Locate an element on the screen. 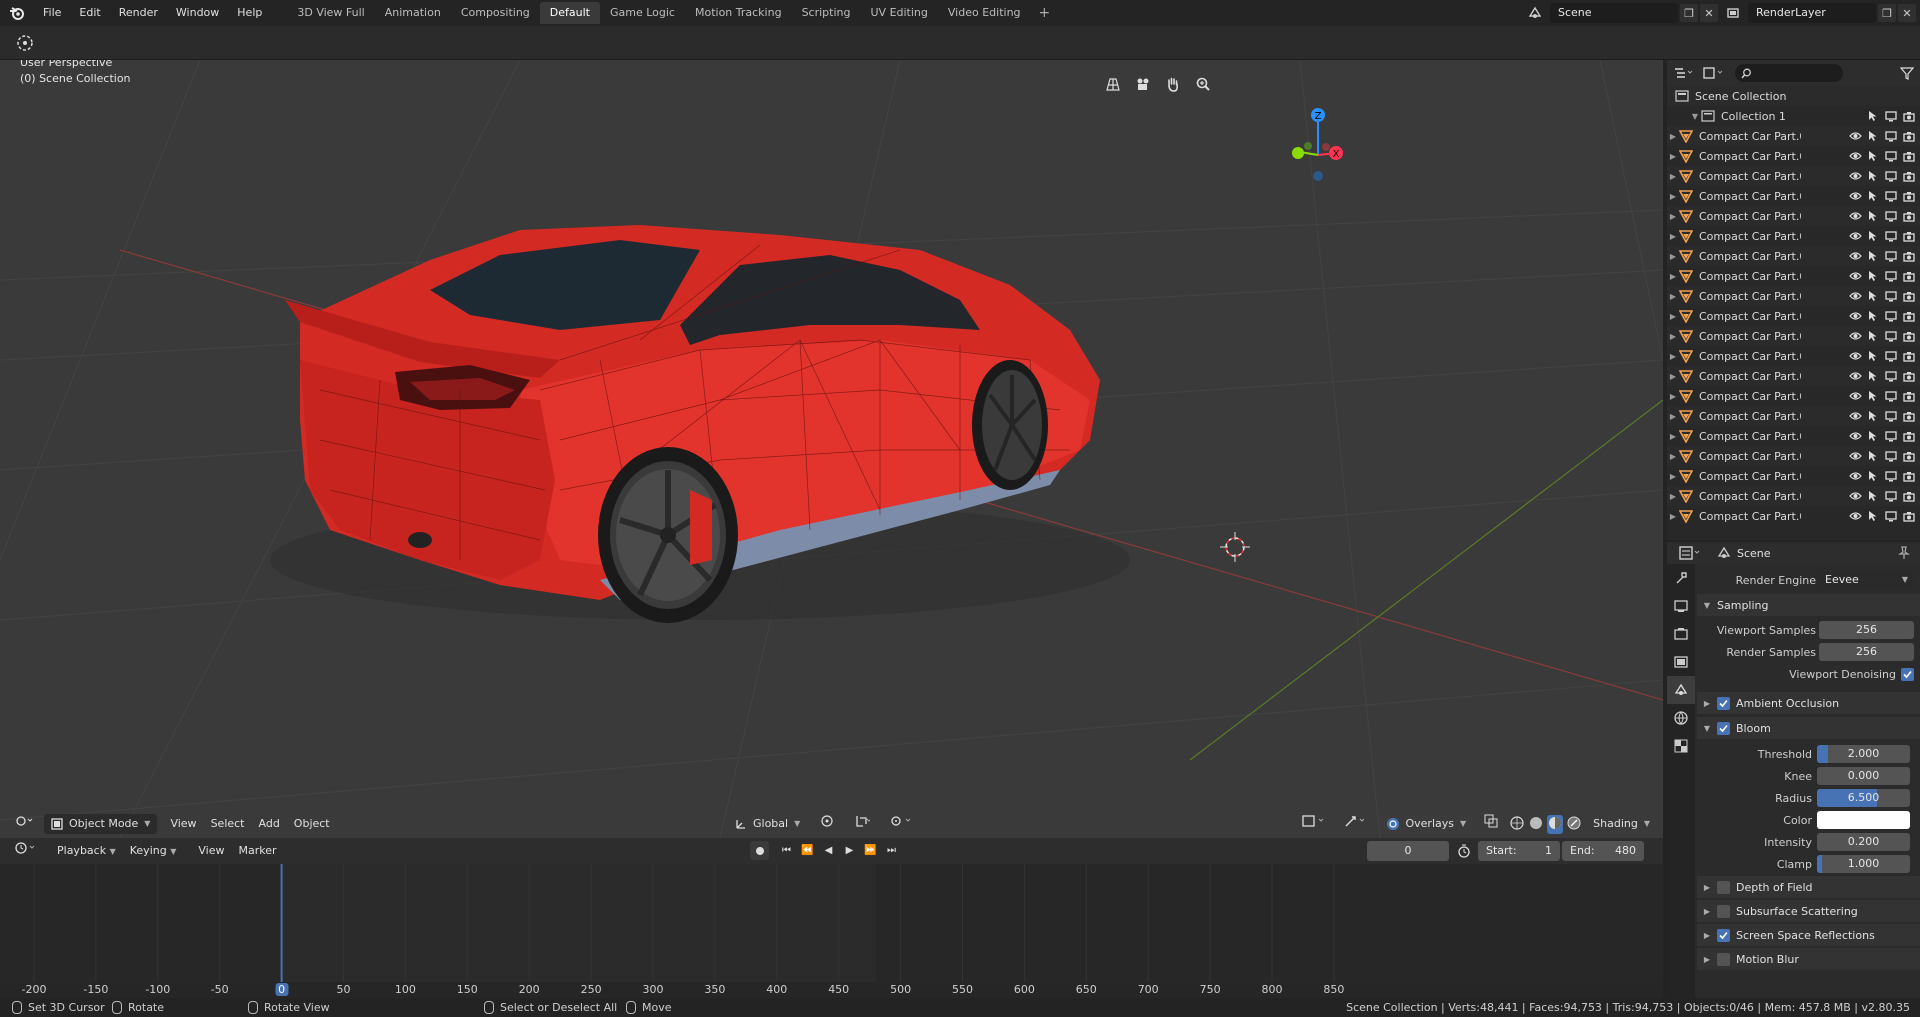 The height and width of the screenshot is (1017, 1920). output-tab-icon is located at coordinates (1681, 634).